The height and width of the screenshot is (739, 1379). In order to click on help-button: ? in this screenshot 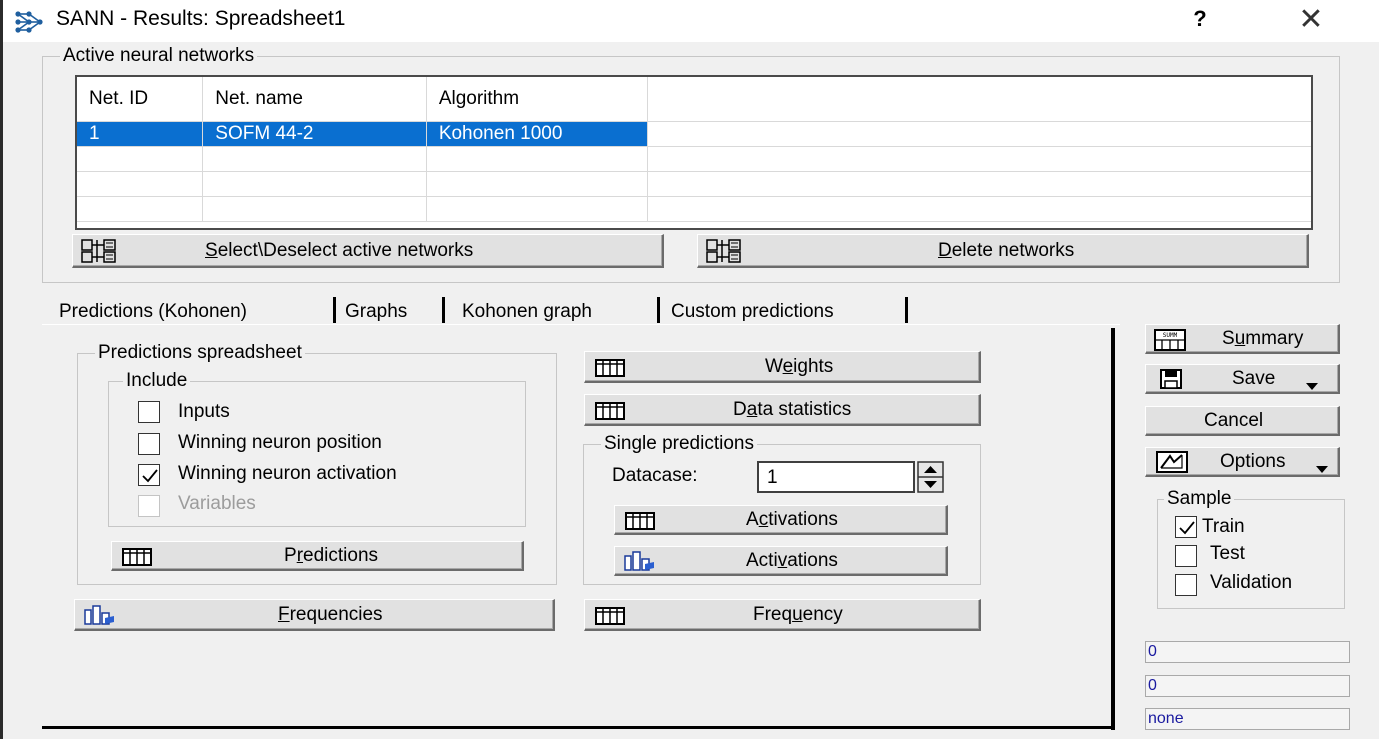, I will do `click(1200, 21)`.